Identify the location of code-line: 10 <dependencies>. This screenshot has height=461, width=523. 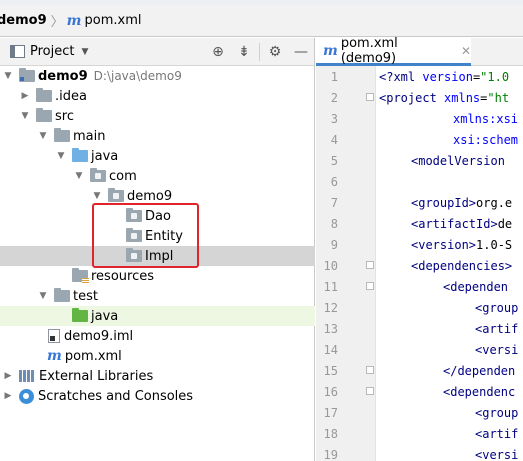
(419, 265).